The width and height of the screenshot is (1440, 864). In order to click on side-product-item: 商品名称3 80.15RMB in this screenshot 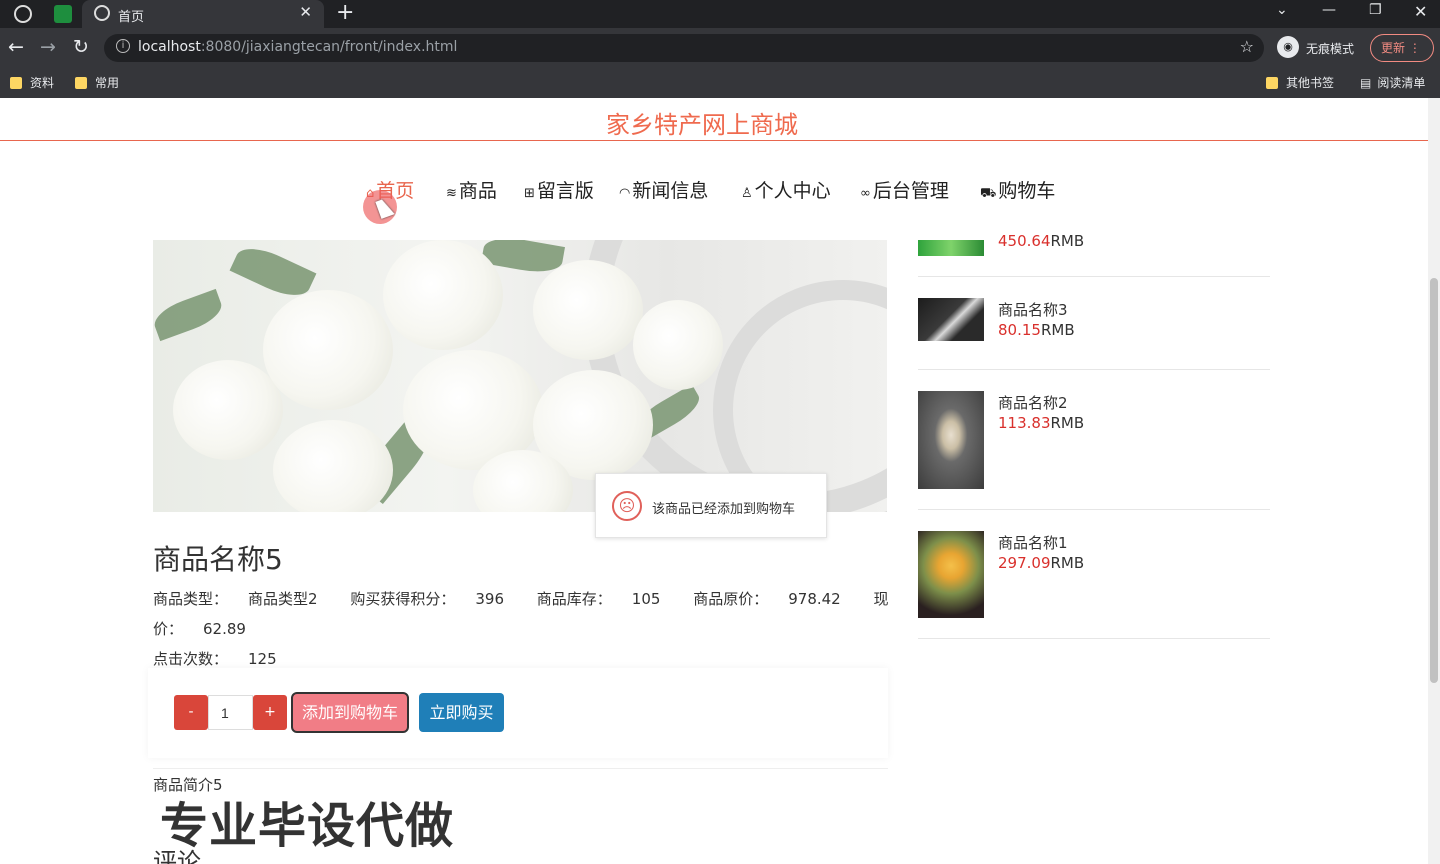, I will do `click(1094, 333)`.